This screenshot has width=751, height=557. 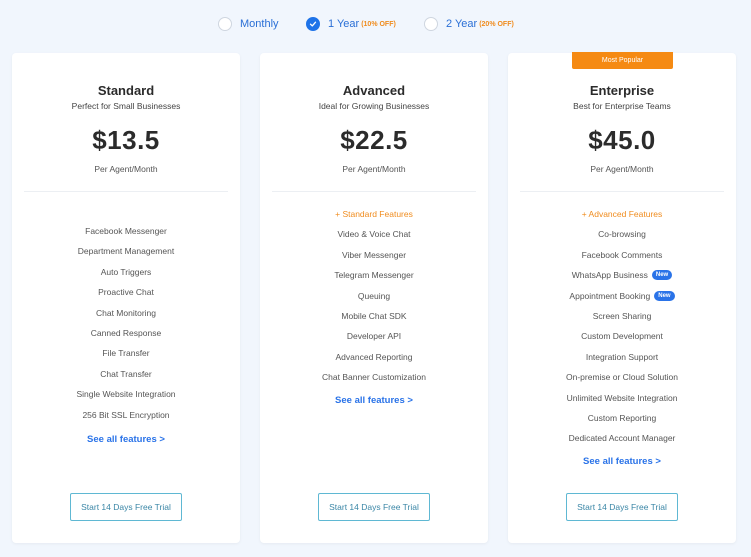 What do you see at coordinates (622, 106) in the screenshot?
I see `plan-subtitle: Best for Enterprise Teams` at bounding box center [622, 106].